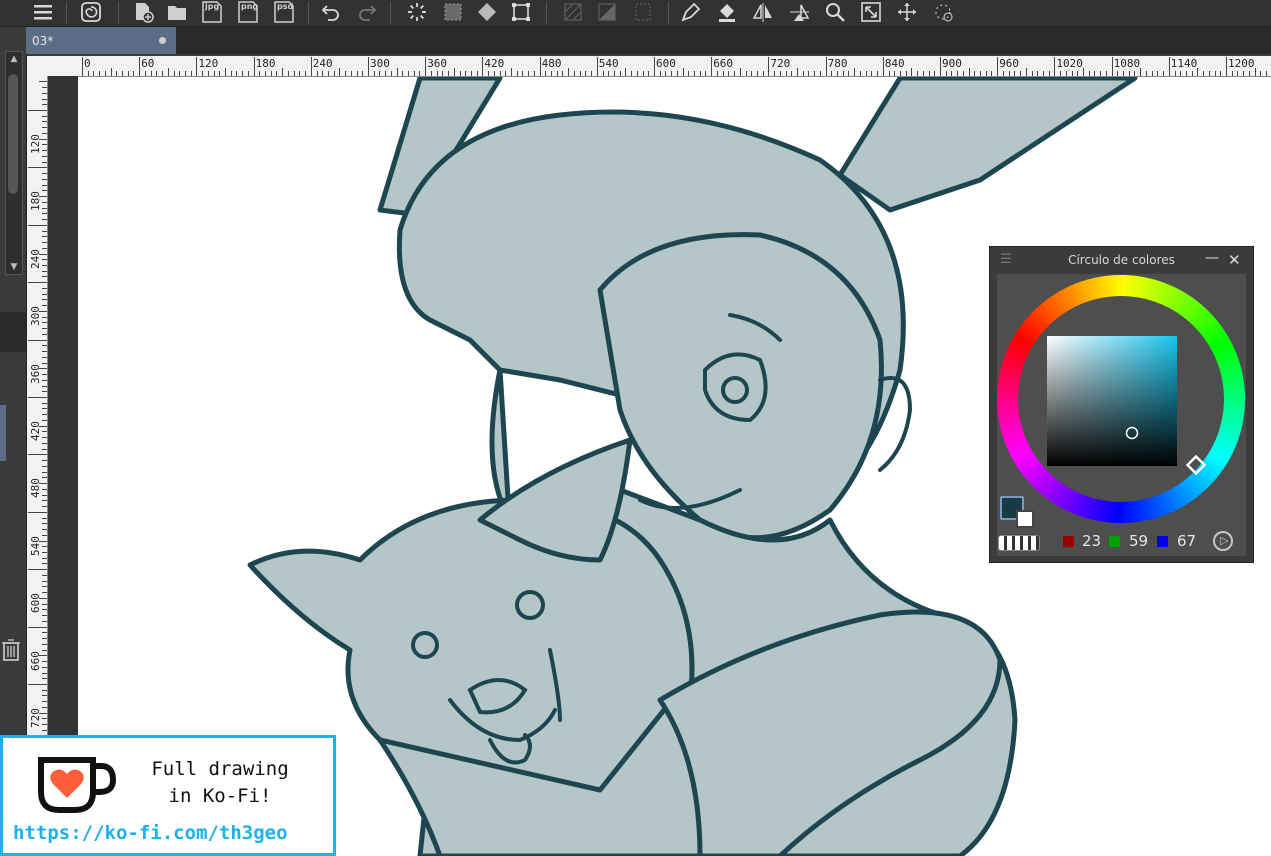  What do you see at coordinates (799, 12) in the screenshot?
I see `flip-vertical-button` at bounding box center [799, 12].